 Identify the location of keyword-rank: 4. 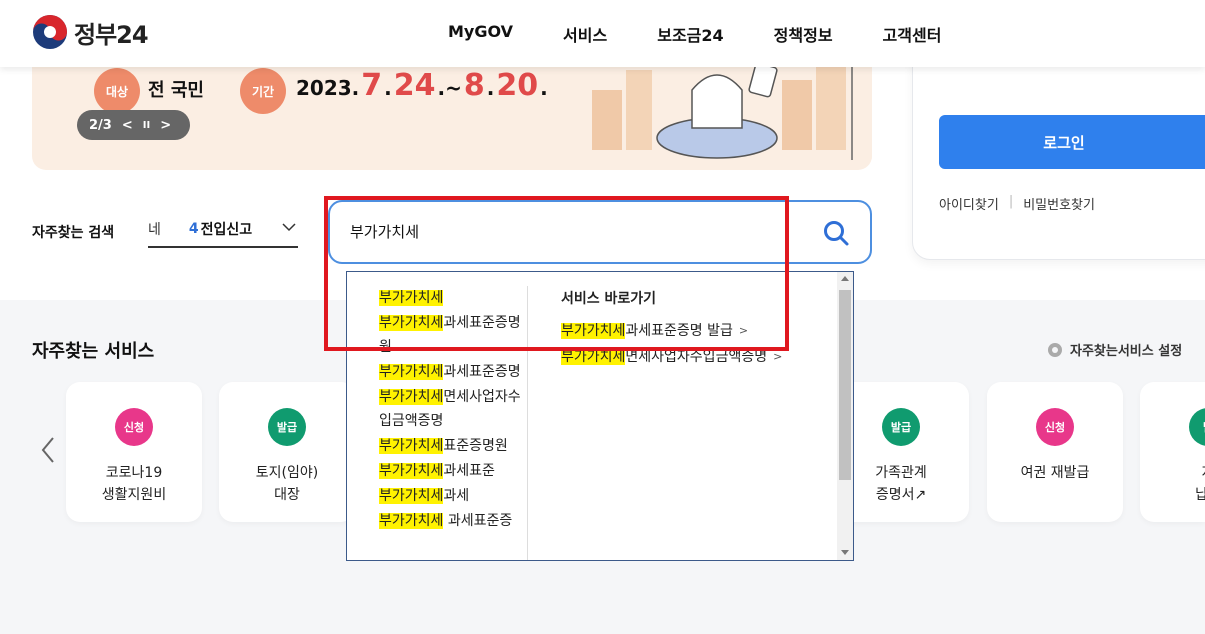
(193, 229).